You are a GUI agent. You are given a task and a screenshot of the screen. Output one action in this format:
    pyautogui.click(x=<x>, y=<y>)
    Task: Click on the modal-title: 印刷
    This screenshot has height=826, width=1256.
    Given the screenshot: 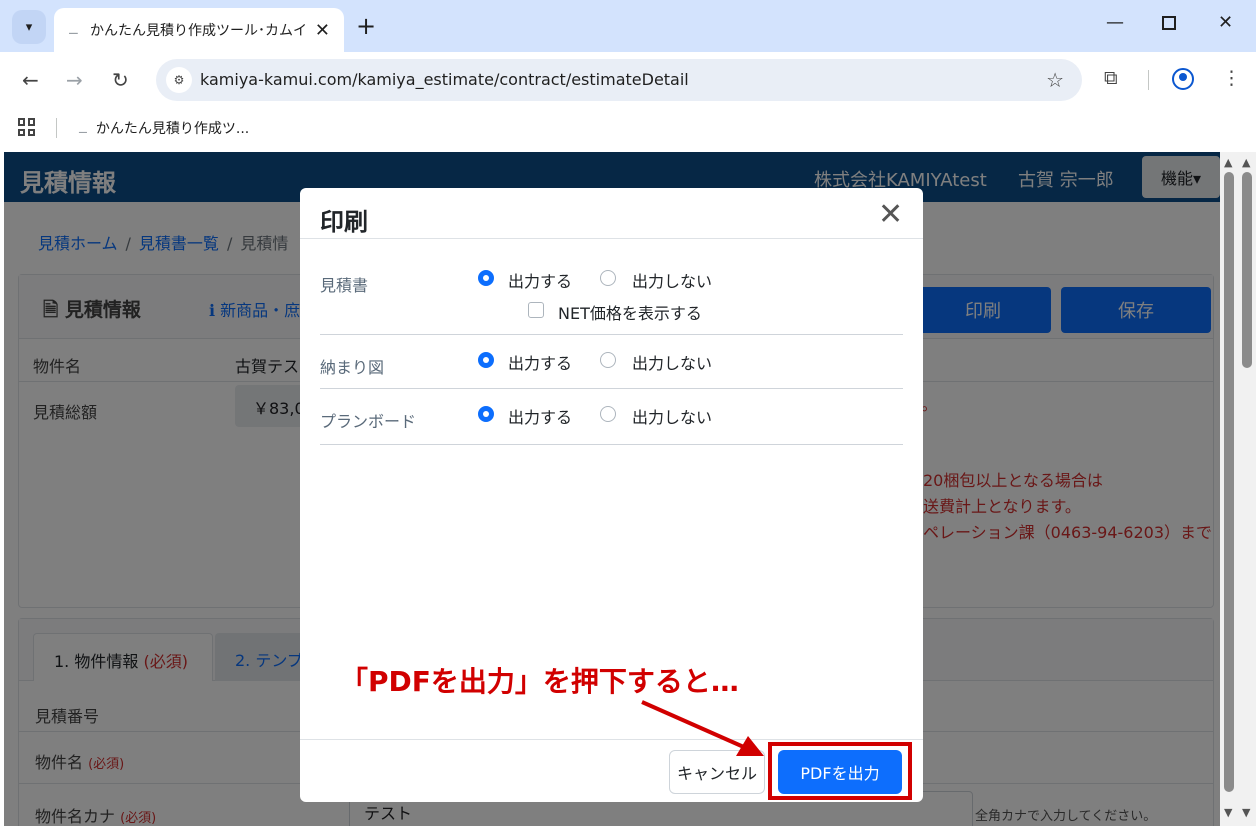 What is the action you would take?
    pyautogui.click(x=344, y=222)
    